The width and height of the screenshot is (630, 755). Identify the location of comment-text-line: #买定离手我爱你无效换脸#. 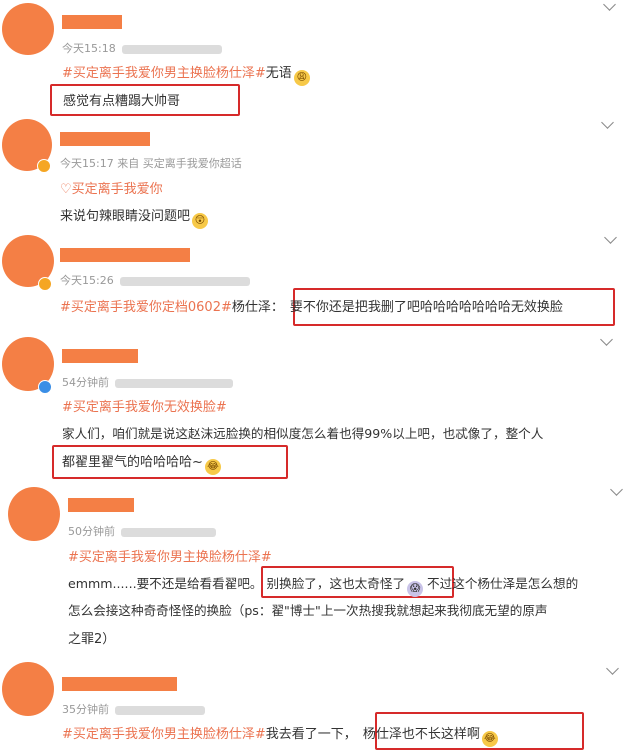
(144, 405).